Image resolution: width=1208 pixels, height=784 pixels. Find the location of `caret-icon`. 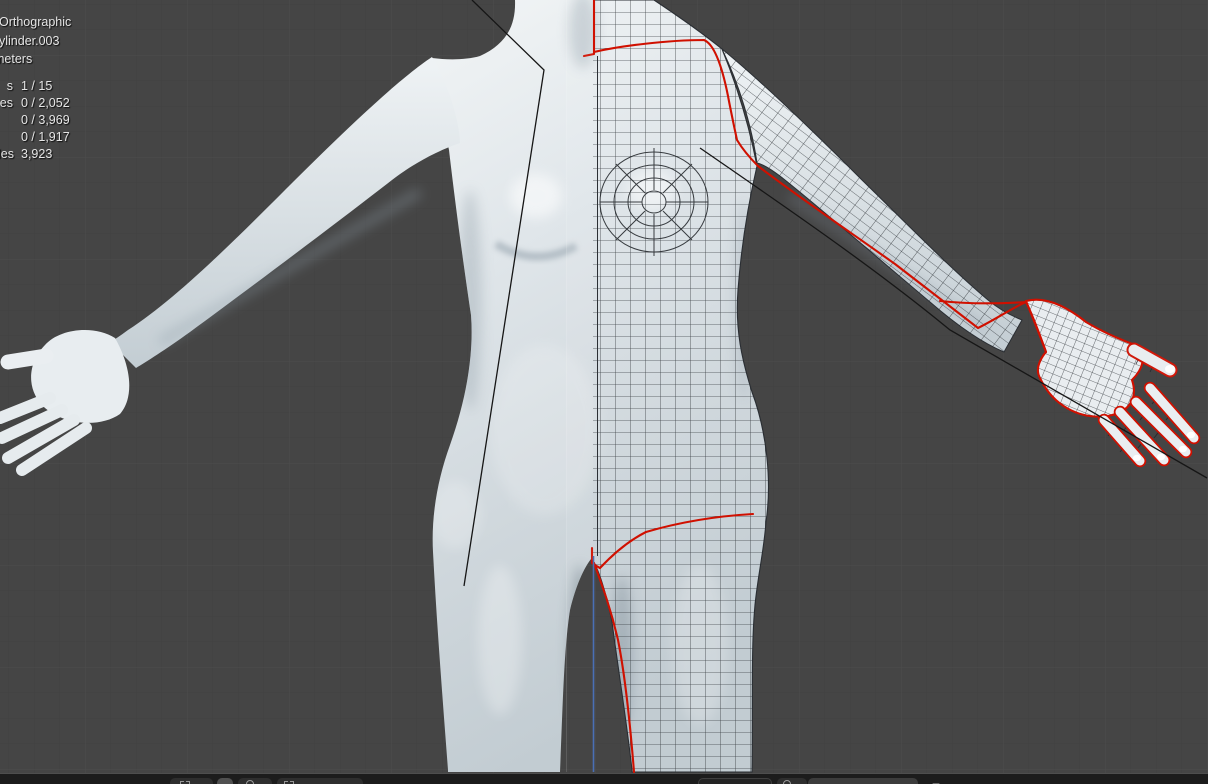

caret-icon is located at coordinates (936, 781).